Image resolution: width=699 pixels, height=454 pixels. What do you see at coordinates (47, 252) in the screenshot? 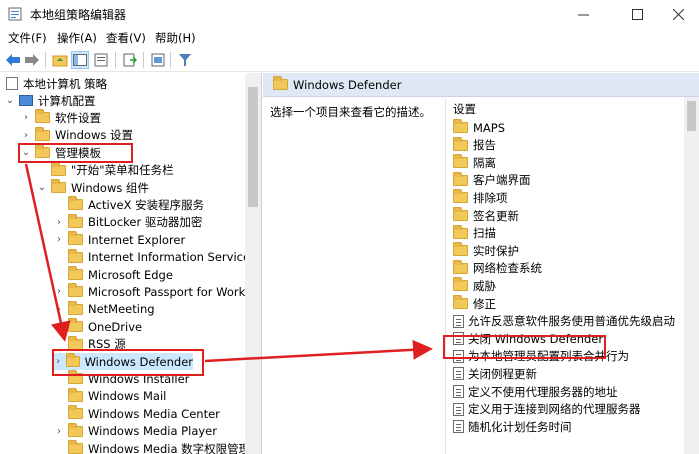
I see `arrow-to-windows-defender` at bounding box center [47, 252].